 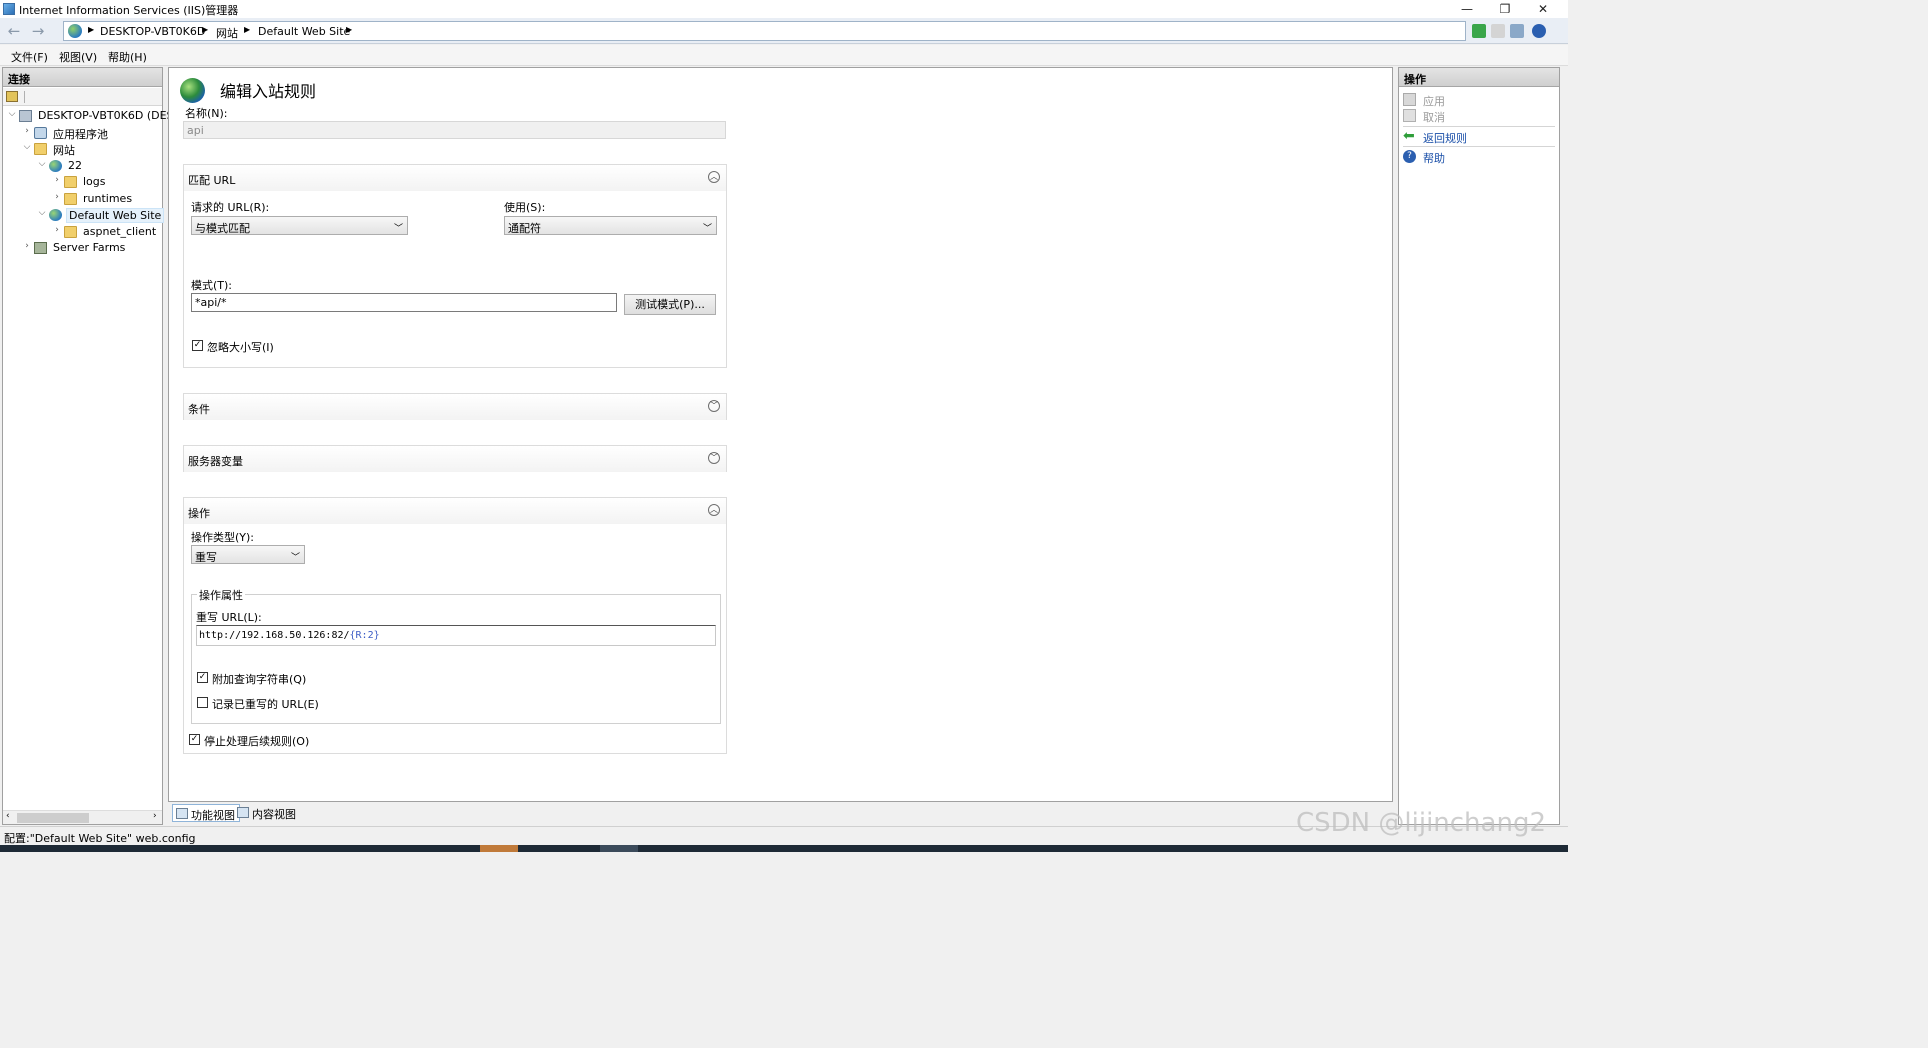 I want to click on name-field: api, so click(x=454, y=130).